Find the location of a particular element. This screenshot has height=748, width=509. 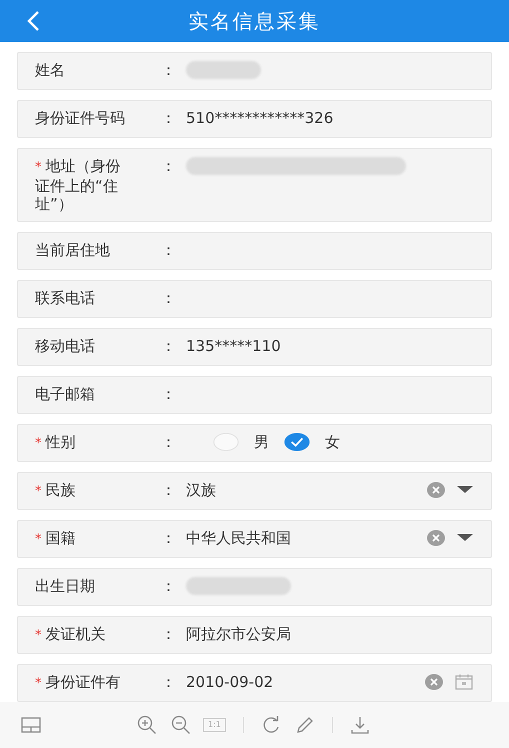

rotate-icon is located at coordinates (270, 725).